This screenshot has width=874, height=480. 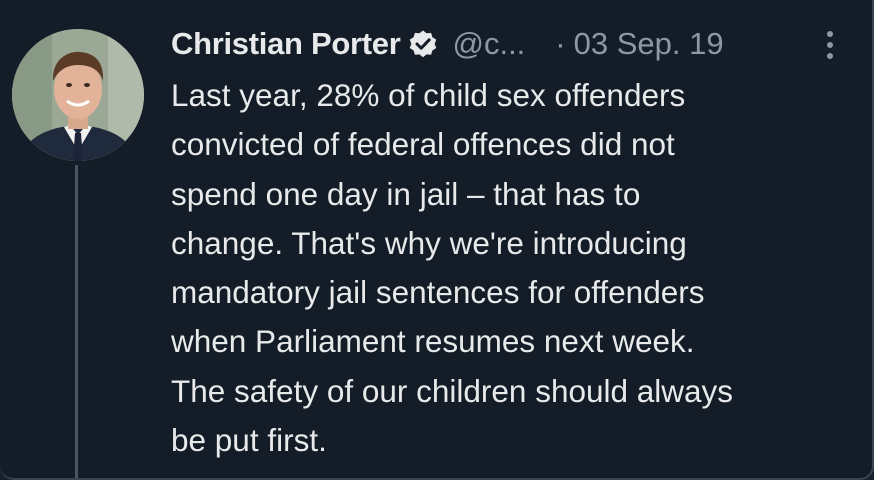 I want to click on author-name: Christian Porter, so click(x=286, y=44).